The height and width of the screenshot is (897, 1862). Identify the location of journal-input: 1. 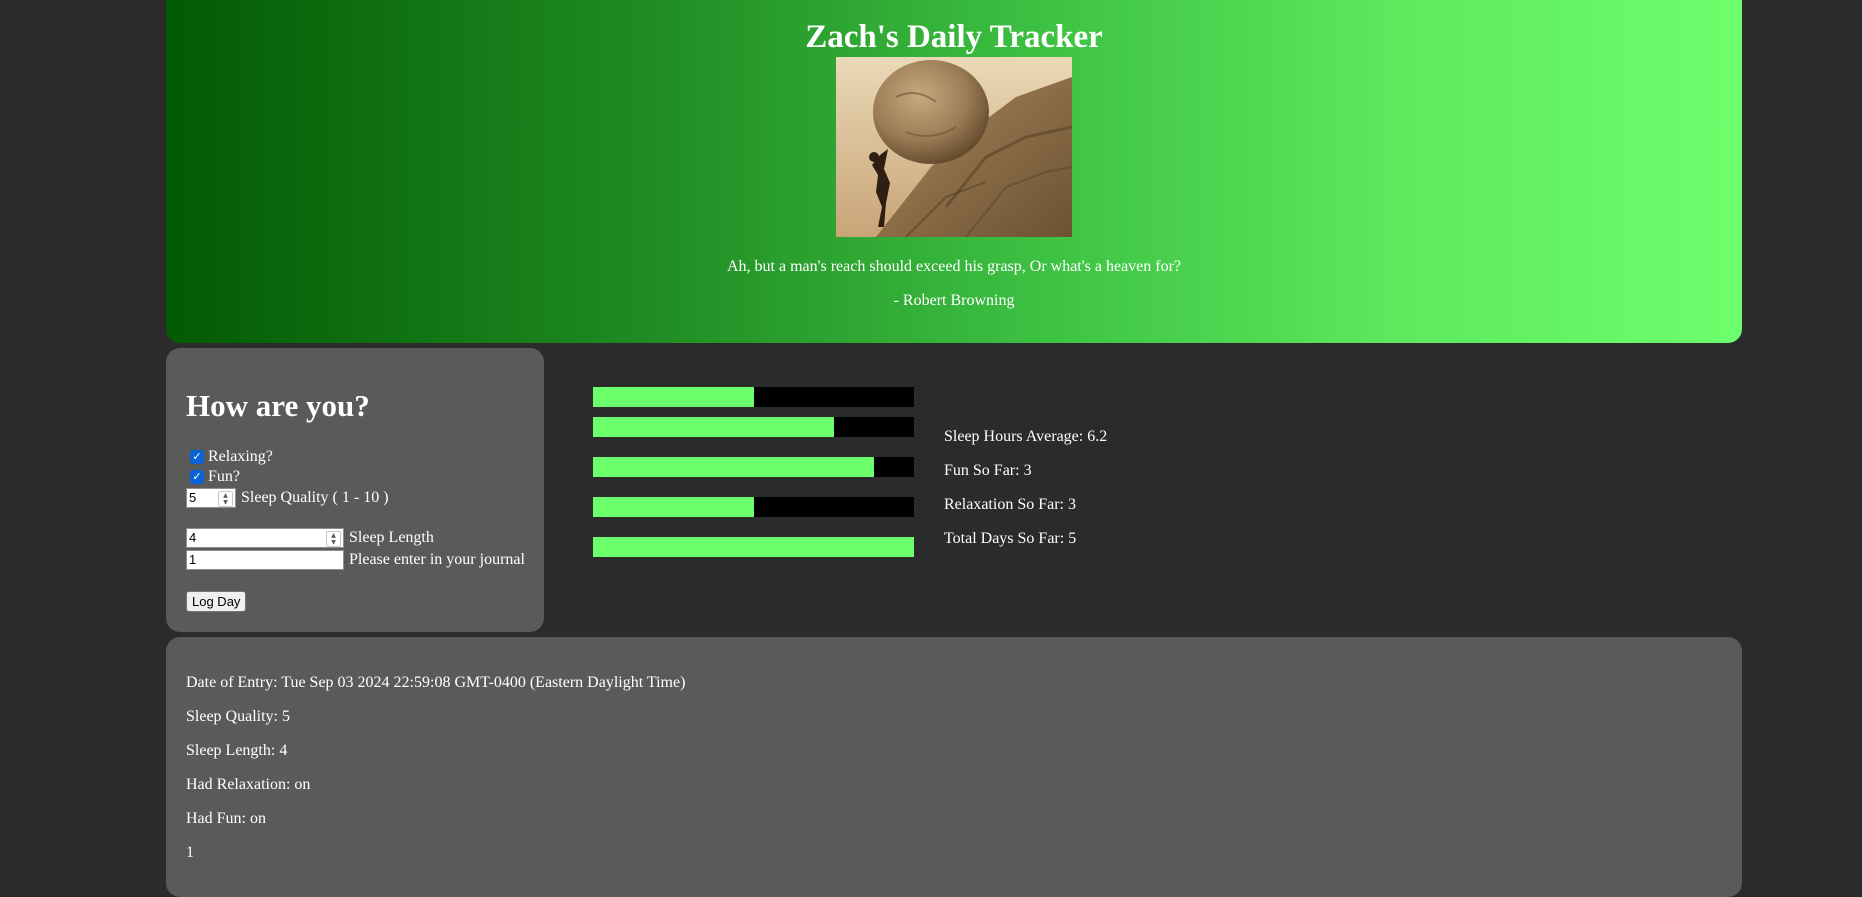
(265, 560).